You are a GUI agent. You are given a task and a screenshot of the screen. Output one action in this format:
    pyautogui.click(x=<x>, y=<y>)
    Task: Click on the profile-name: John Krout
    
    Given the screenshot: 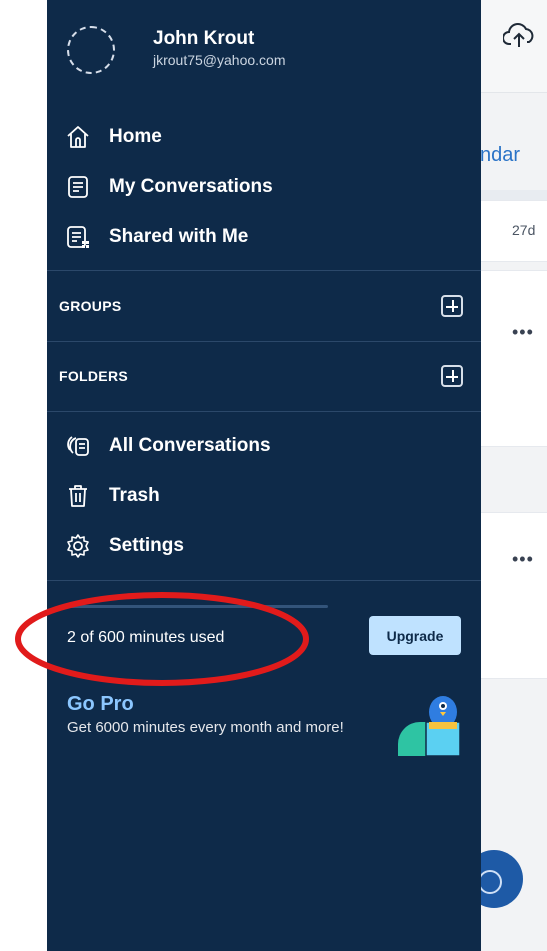 What is the action you would take?
    pyautogui.click(x=204, y=38)
    